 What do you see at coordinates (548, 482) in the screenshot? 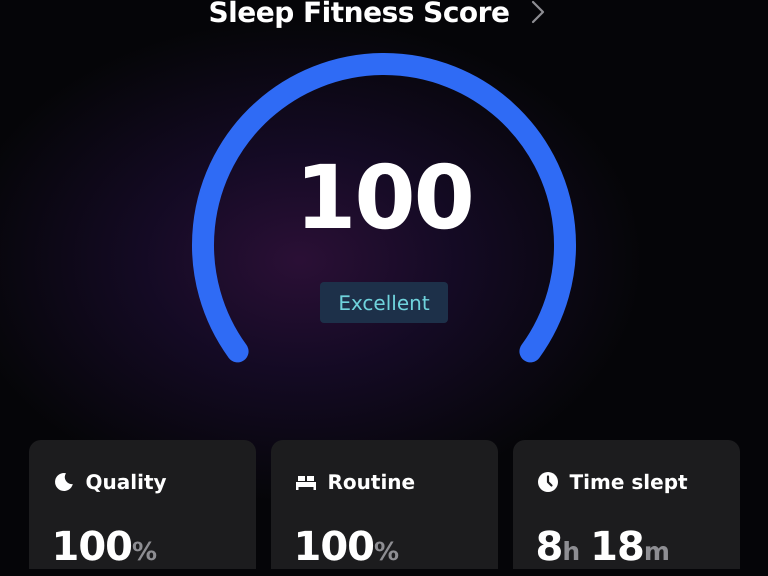
I see `clock-icon` at bounding box center [548, 482].